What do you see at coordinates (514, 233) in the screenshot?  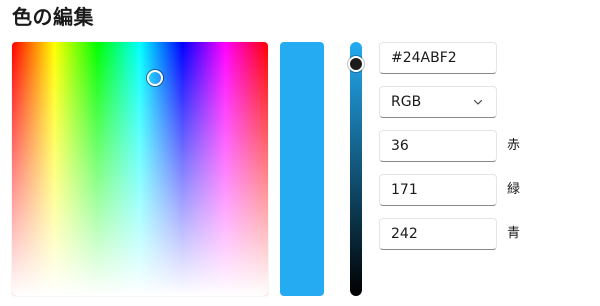 I see `blue-channel-label: 青` at bounding box center [514, 233].